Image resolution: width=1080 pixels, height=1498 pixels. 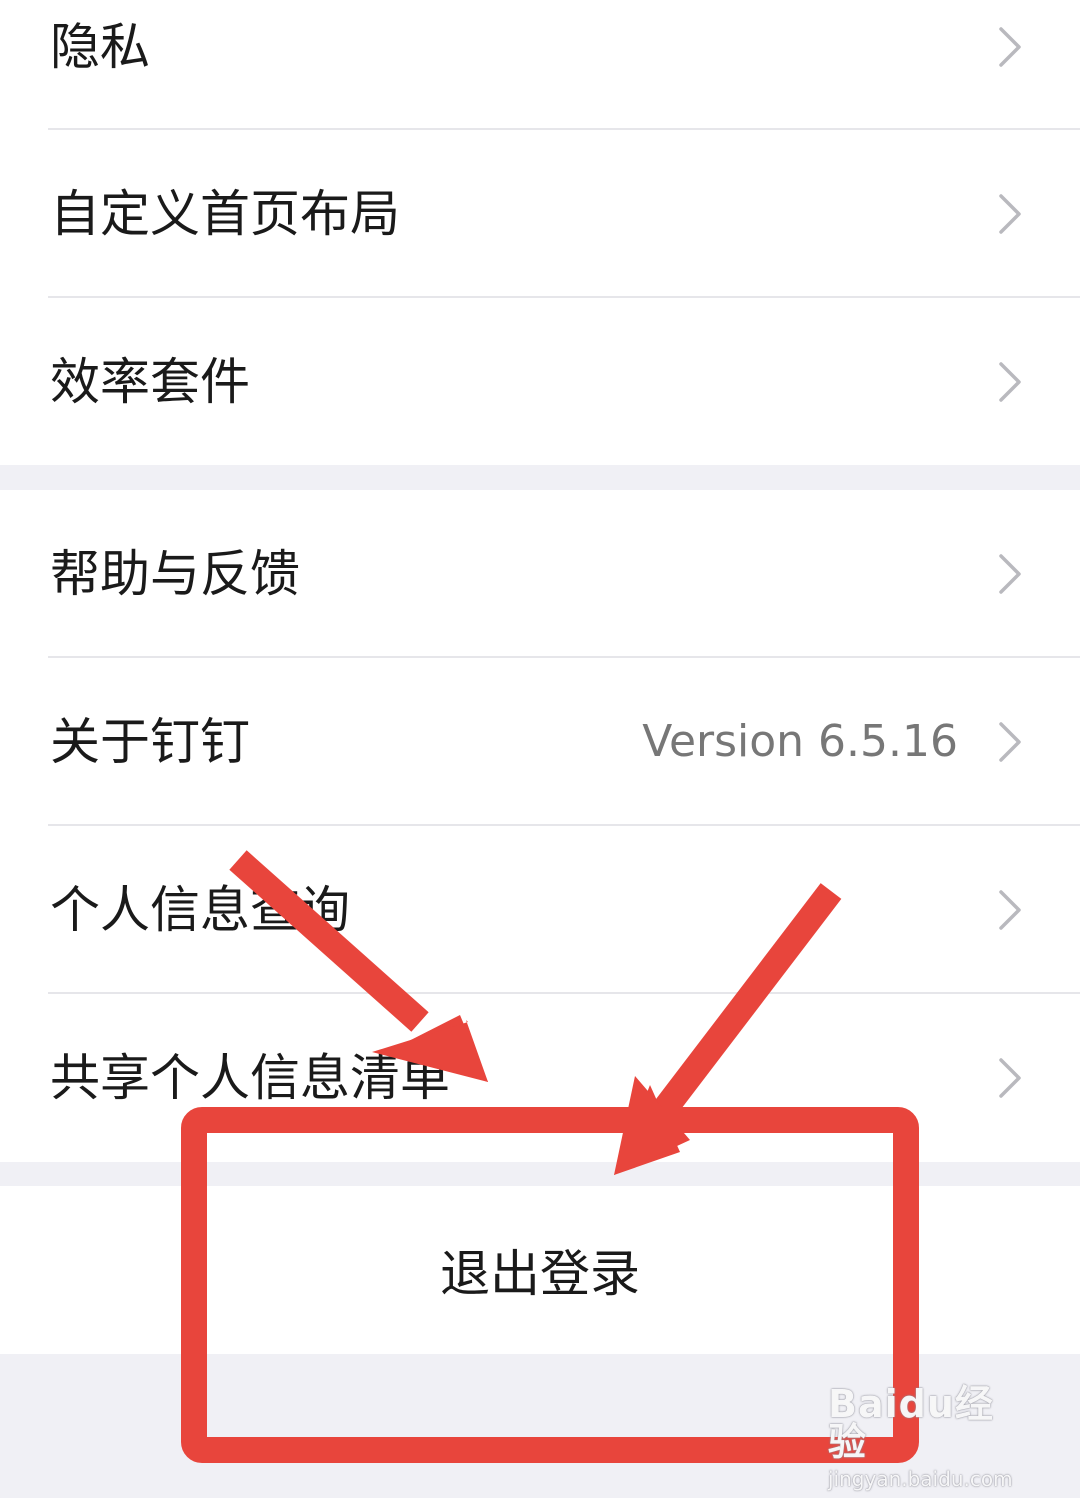 I want to click on row-label: 效率套件, so click(x=150, y=382).